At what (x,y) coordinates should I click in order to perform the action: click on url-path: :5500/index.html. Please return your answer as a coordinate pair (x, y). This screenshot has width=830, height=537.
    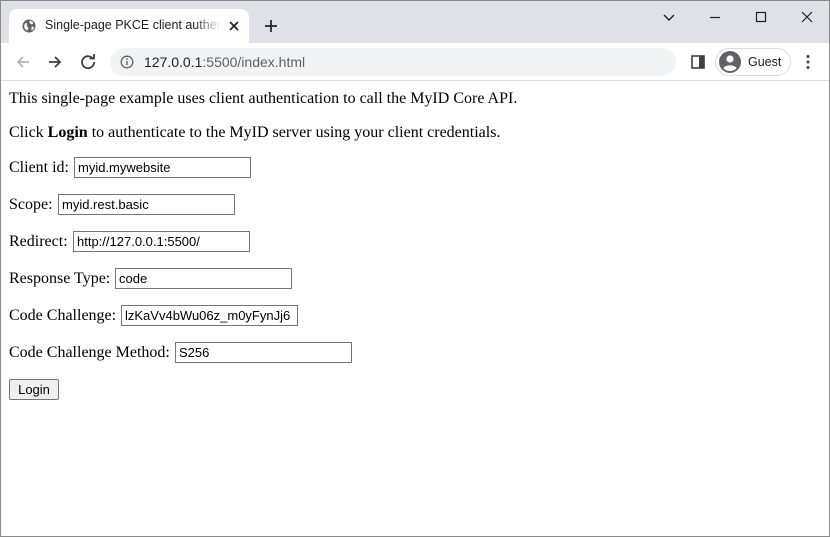
    Looking at the image, I should click on (254, 62).